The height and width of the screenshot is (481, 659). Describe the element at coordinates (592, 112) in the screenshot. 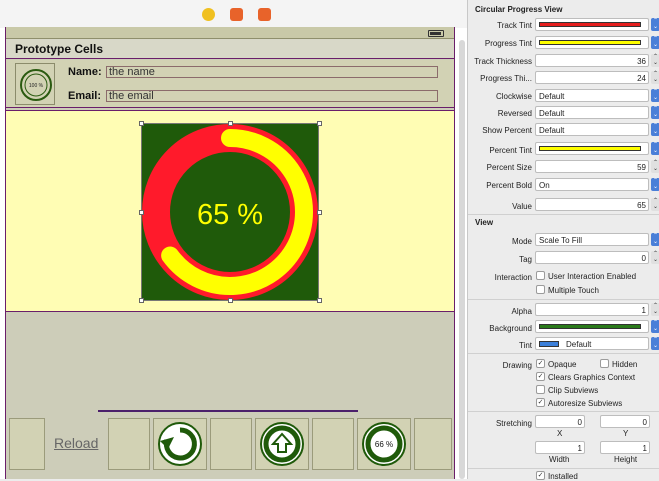

I see `reversed-select: Default` at that location.